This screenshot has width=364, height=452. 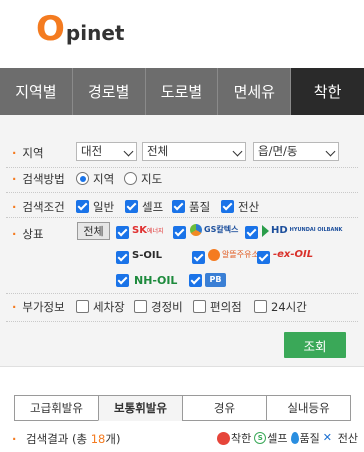 I want to click on self-icon: S, so click(x=260, y=438).